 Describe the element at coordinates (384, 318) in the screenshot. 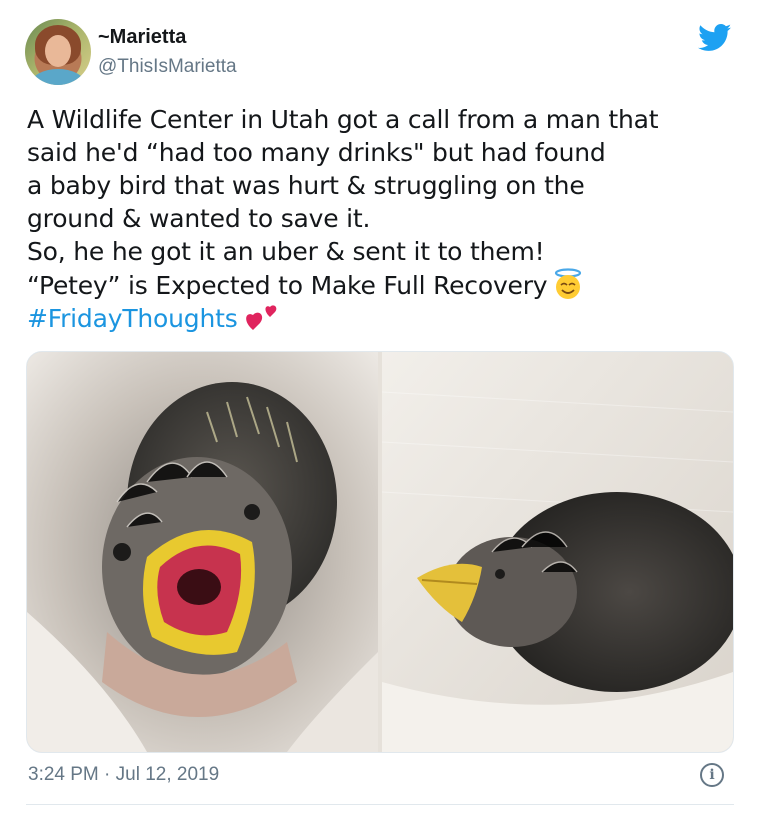

I see `tweet-line-hashtag: #FridayThoughts` at that location.